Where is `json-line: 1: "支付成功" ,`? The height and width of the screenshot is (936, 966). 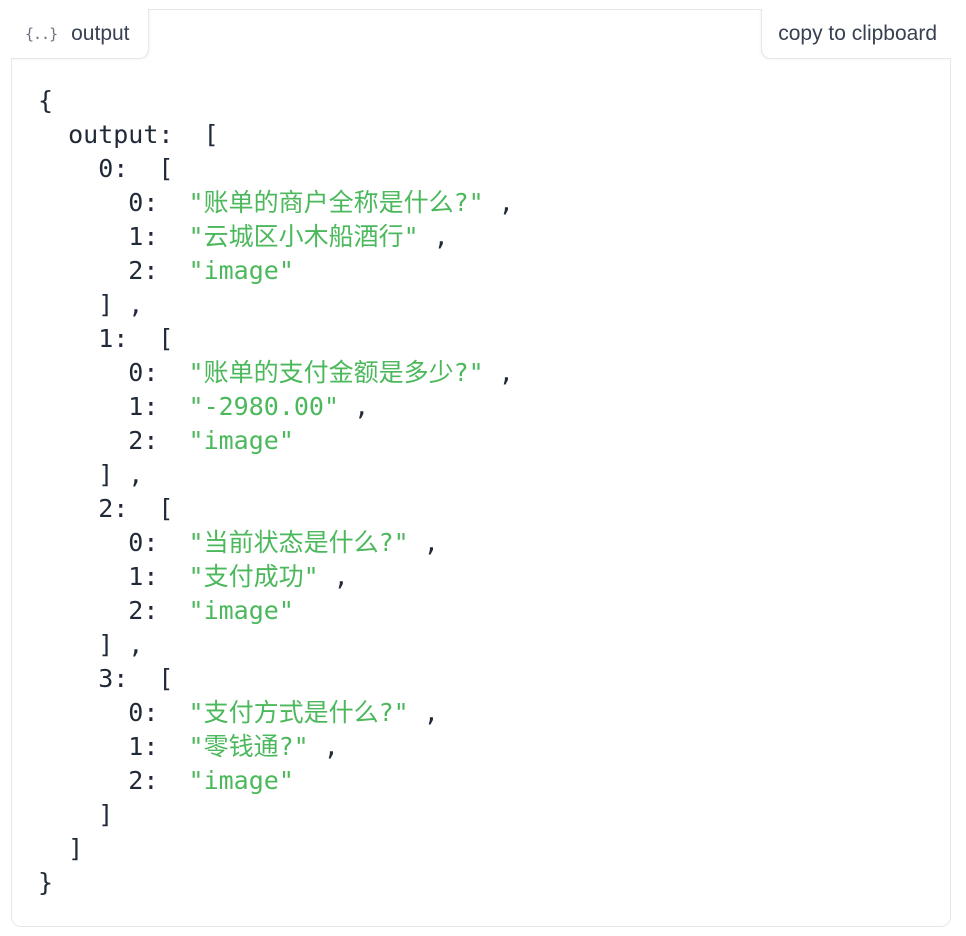
json-line: 1: "支付成功" , is located at coordinates (276, 577).